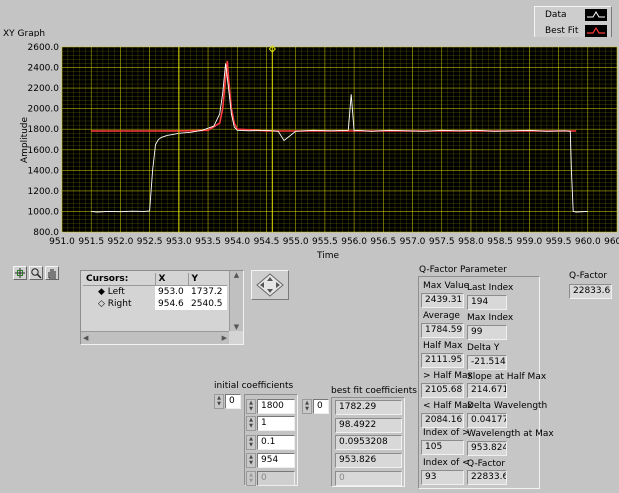  I want to click on crosshair-icon, so click(20, 273).